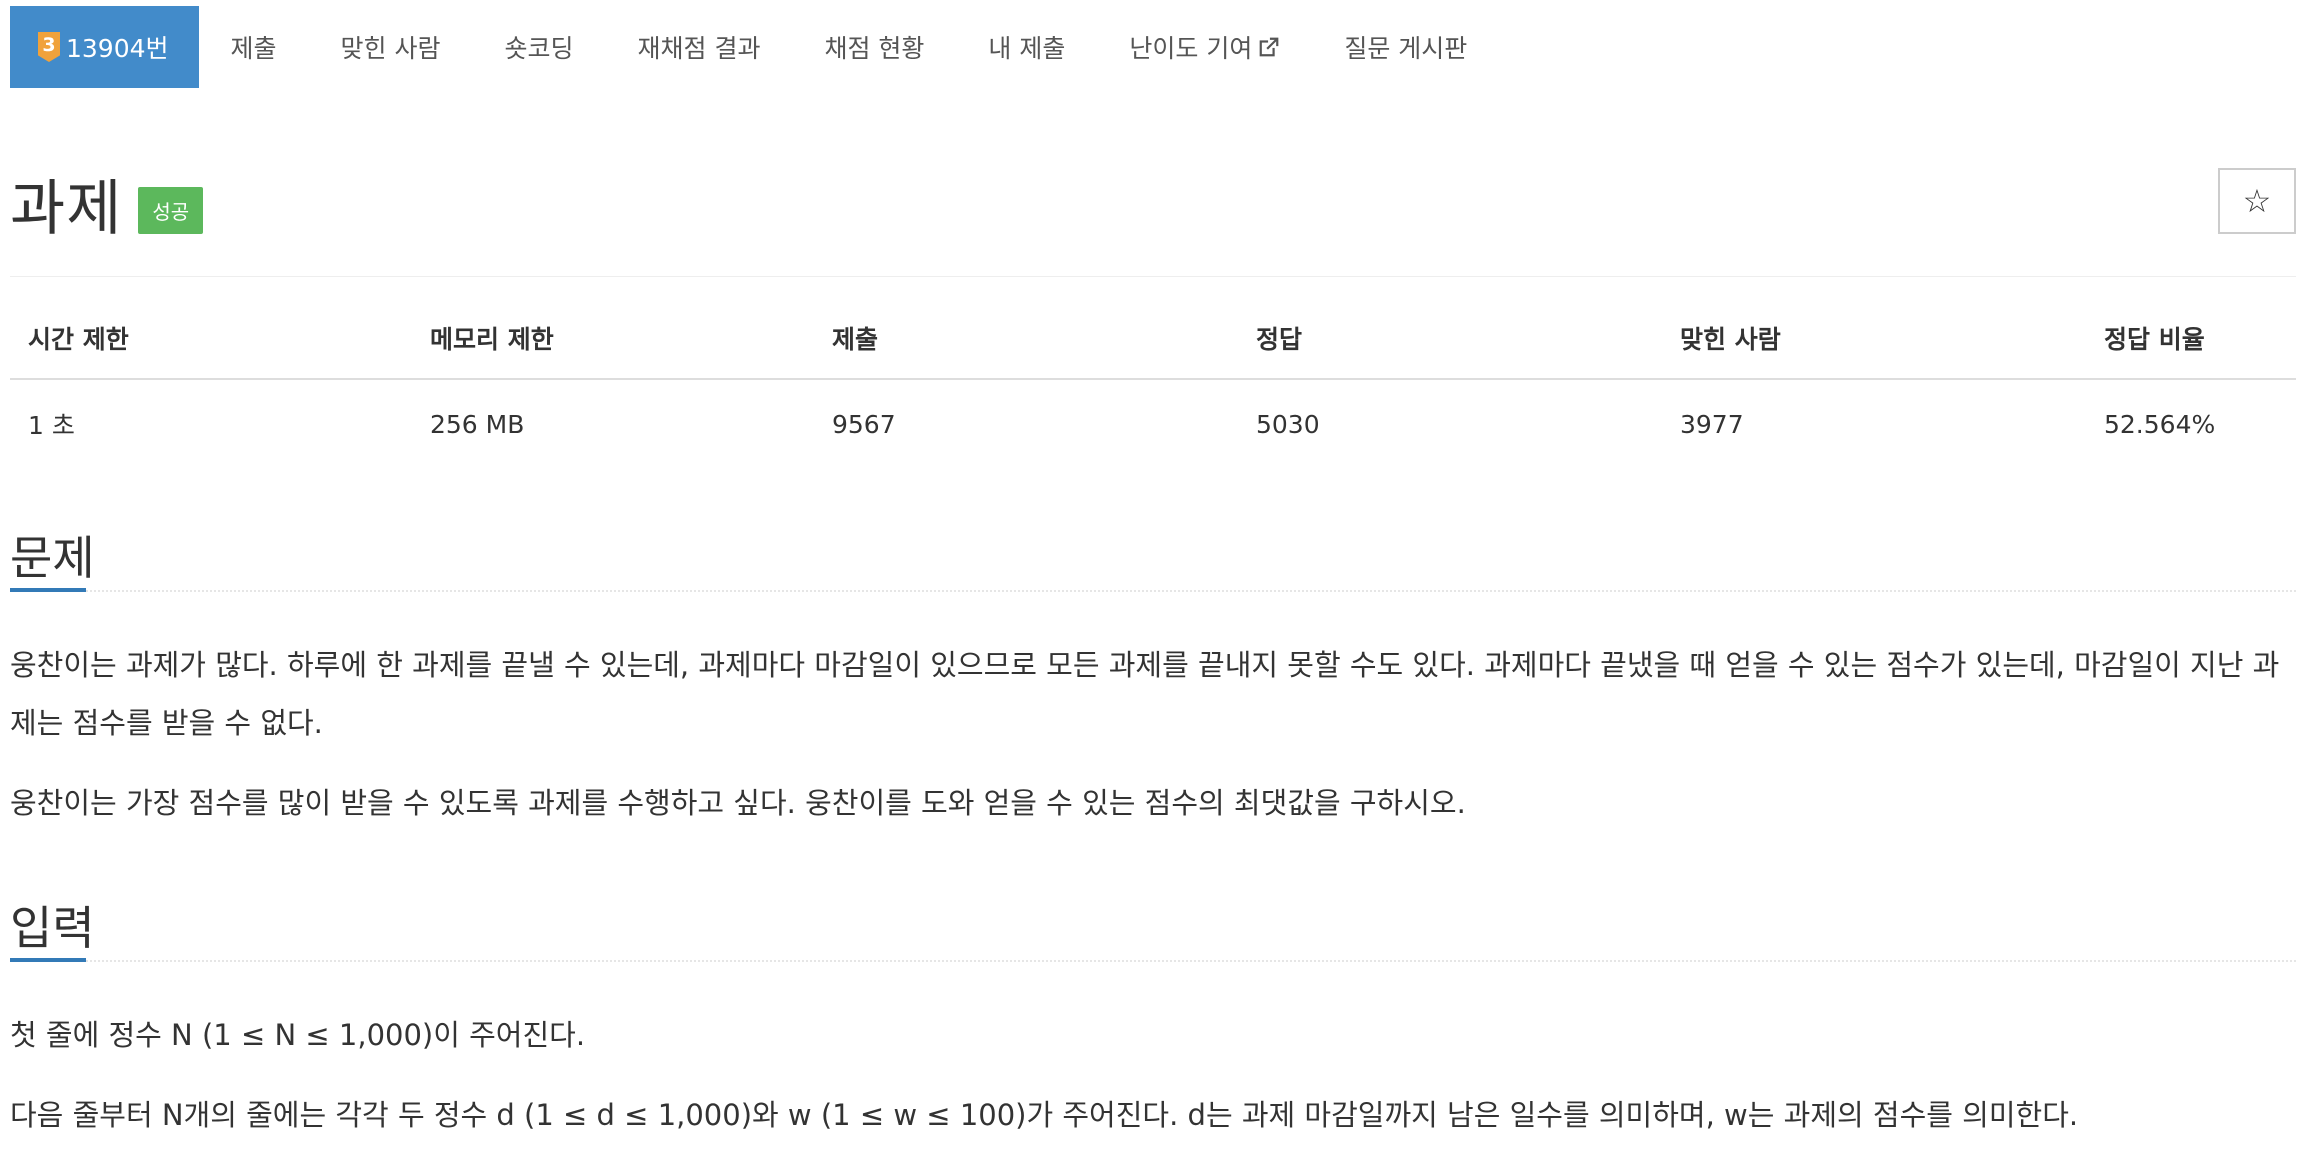 The width and height of the screenshot is (2306, 1174). I want to click on nav-label: 난이도 기여, so click(1191, 48).